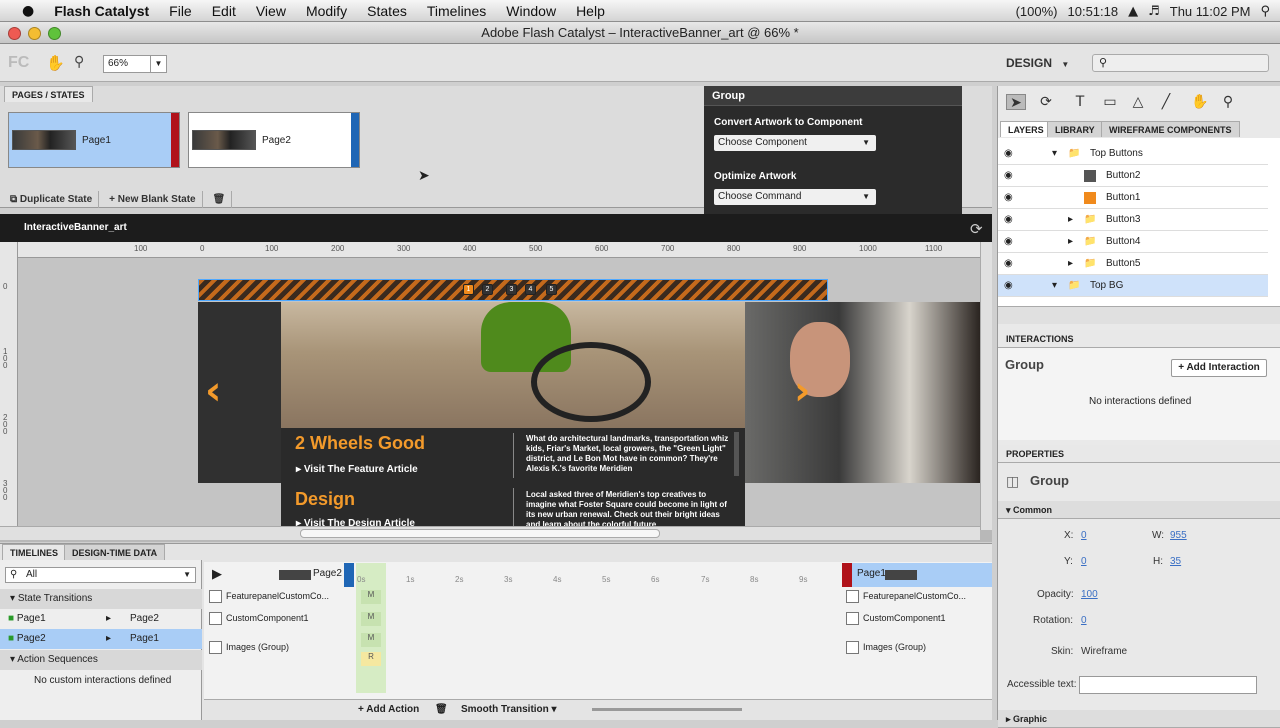 Image resolution: width=1280 pixels, height=728 pixels. Describe the element at coordinates (736, 454) in the screenshot. I see `panel-scrollbar` at that location.